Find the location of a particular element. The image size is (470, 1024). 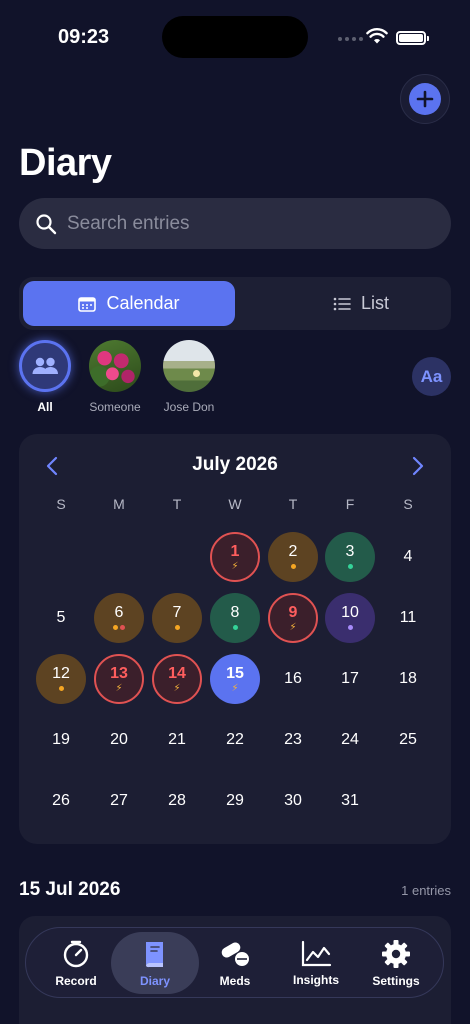

calendar-day: 26 is located at coordinates (61, 801).